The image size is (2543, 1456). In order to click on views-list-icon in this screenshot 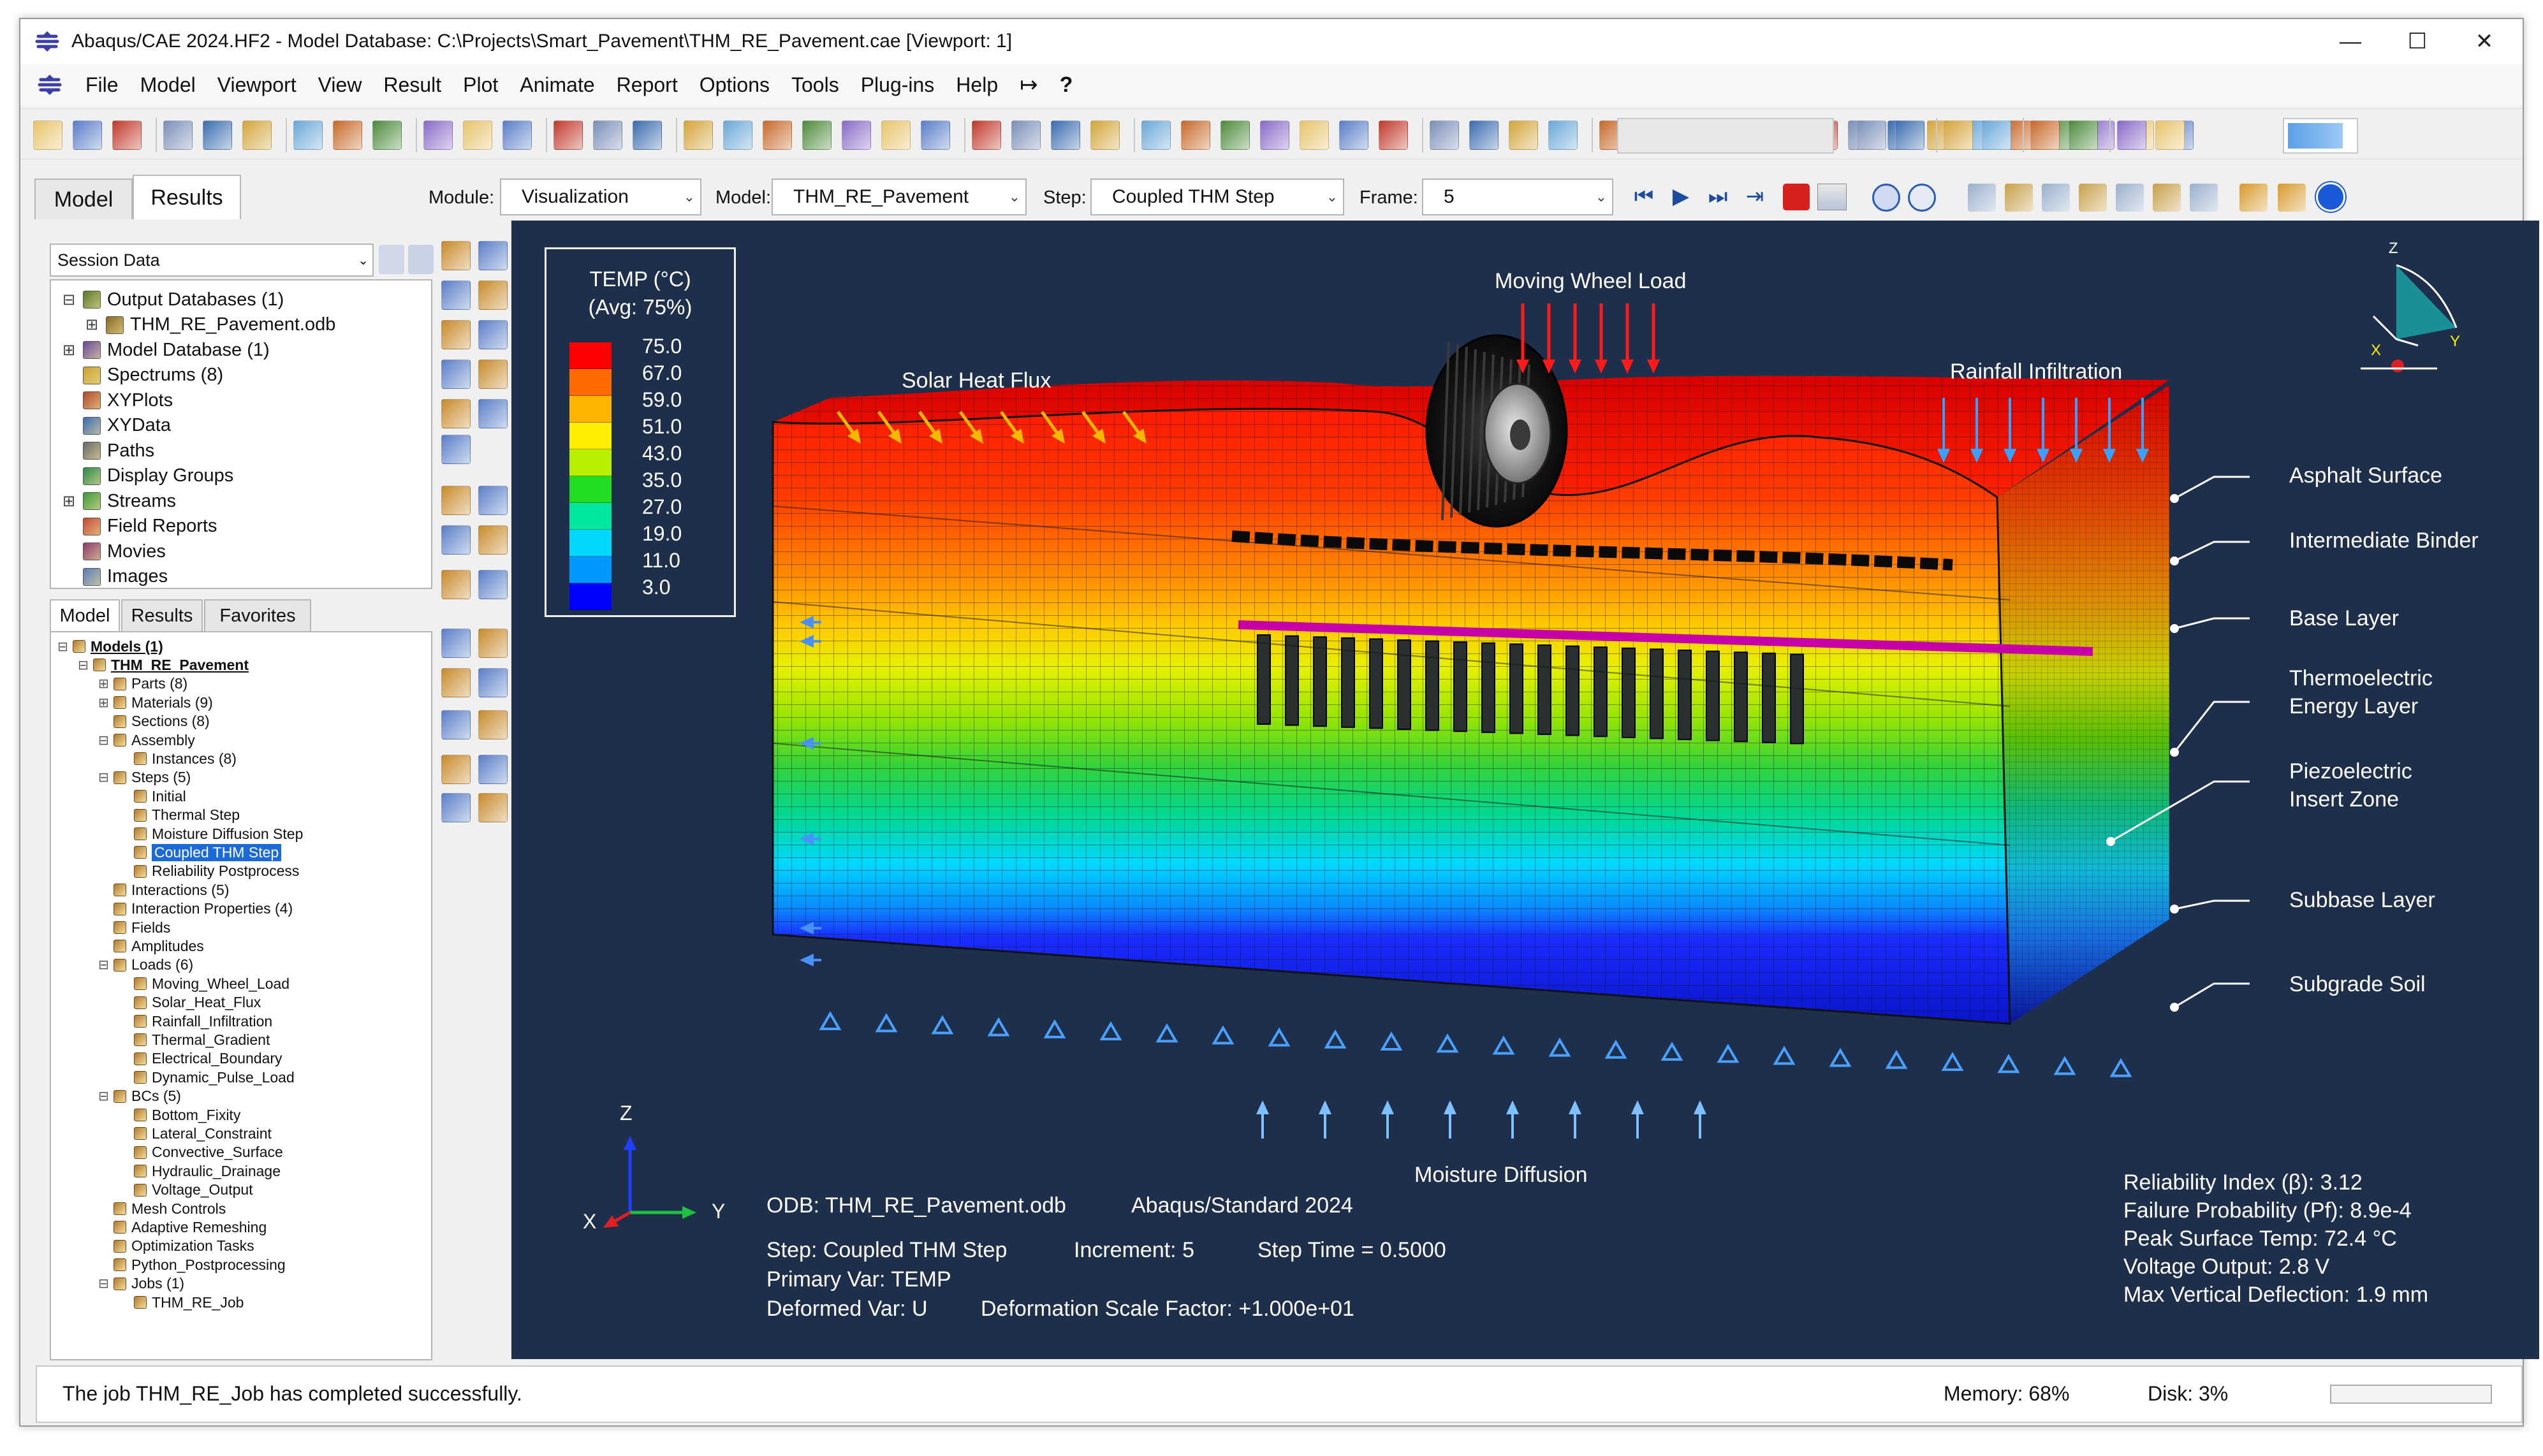, I will do `click(1026, 135)`.